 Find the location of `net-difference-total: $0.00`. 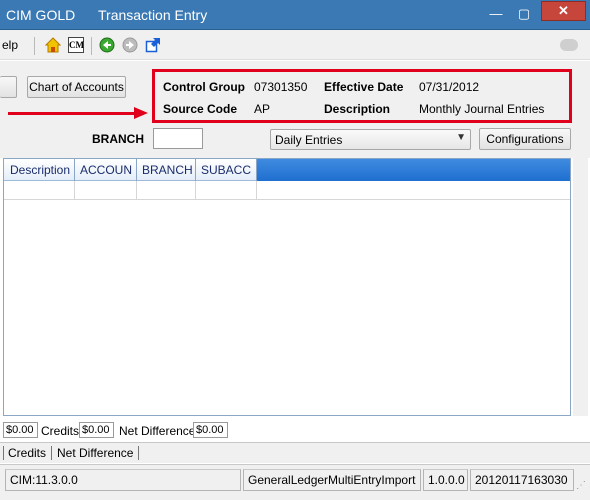

net-difference-total: $0.00 is located at coordinates (210, 430).